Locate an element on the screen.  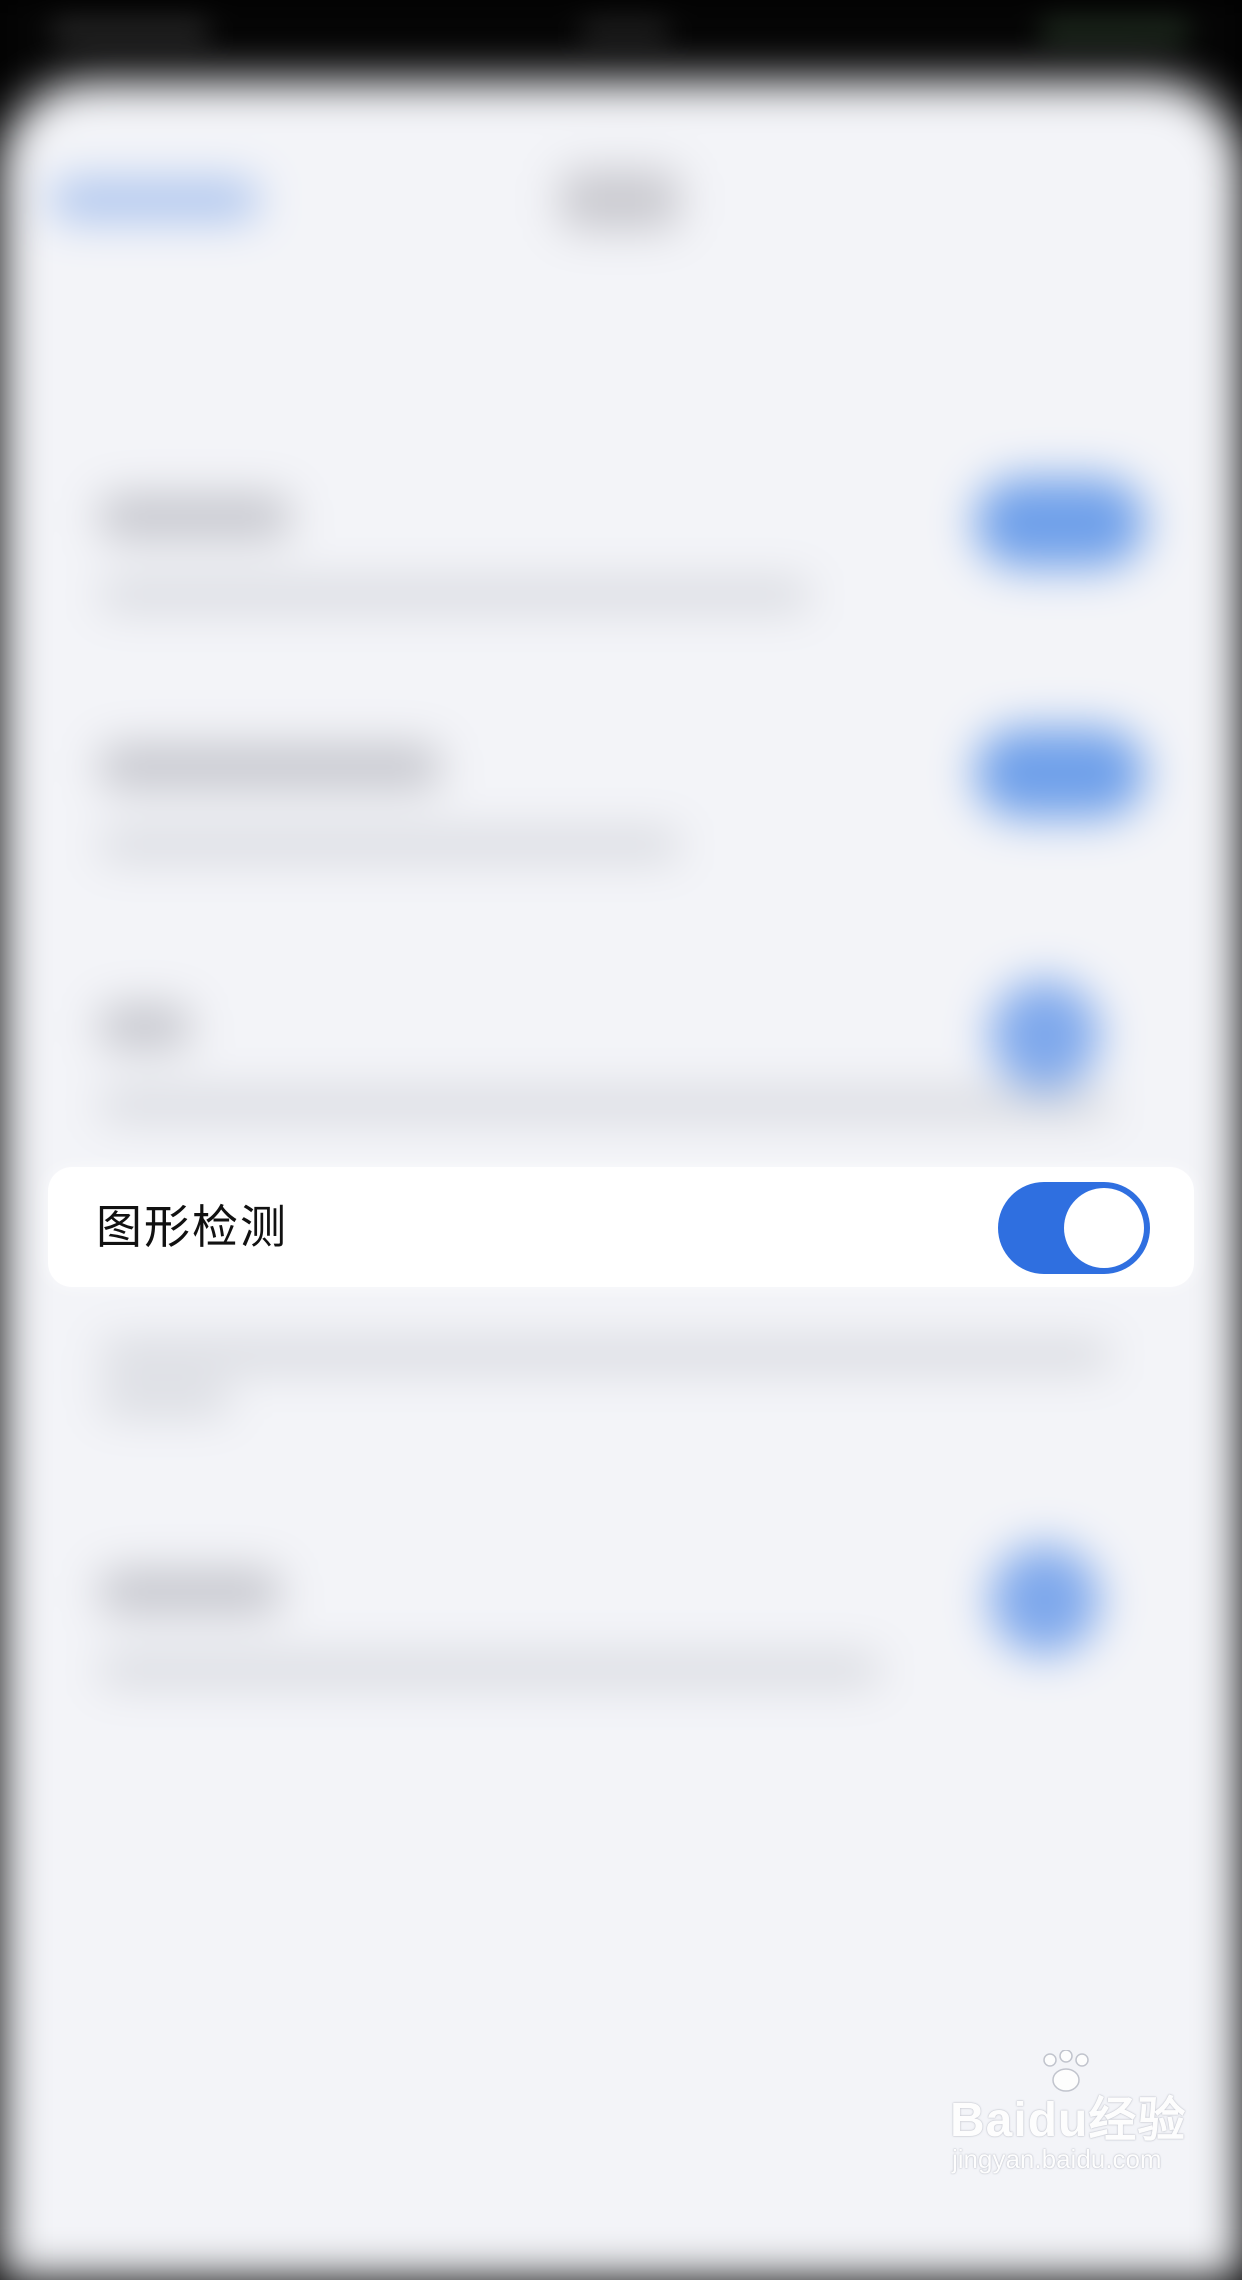
back-button-blurred is located at coordinates (155, 200).